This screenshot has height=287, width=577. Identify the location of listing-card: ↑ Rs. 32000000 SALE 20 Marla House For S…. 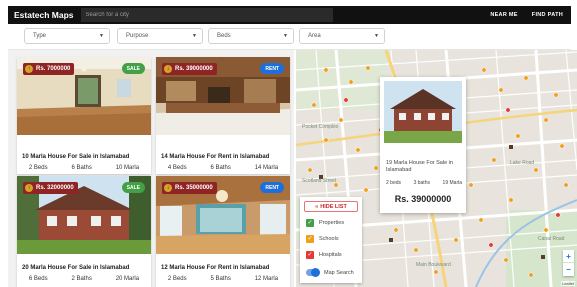
(84, 231).